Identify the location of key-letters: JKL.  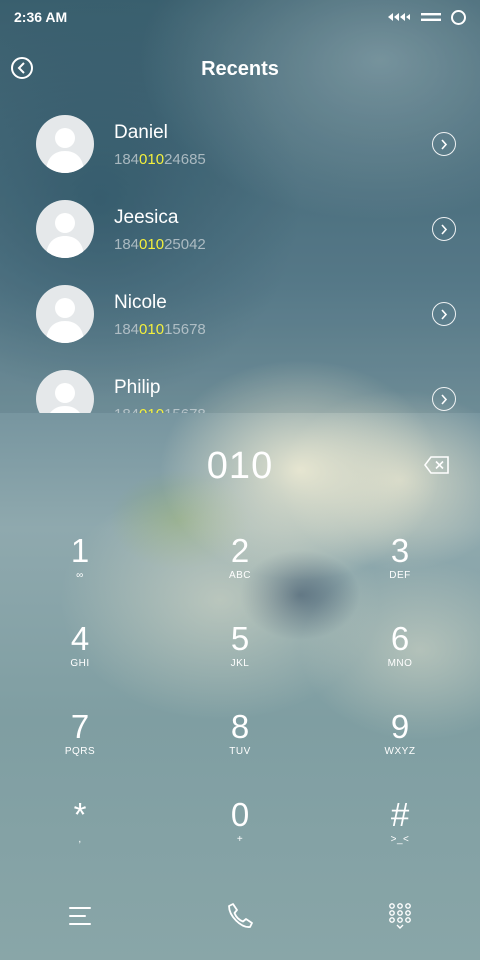
(240, 663).